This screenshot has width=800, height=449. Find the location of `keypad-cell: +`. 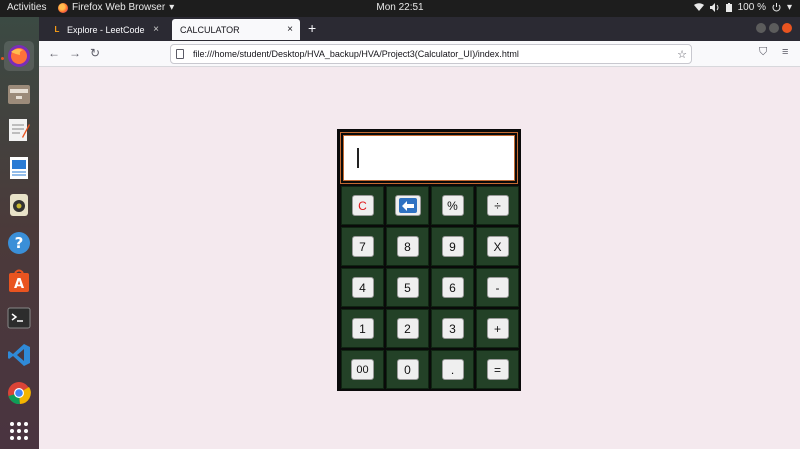

keypad-cell: + is located at coordinates (497, 328).